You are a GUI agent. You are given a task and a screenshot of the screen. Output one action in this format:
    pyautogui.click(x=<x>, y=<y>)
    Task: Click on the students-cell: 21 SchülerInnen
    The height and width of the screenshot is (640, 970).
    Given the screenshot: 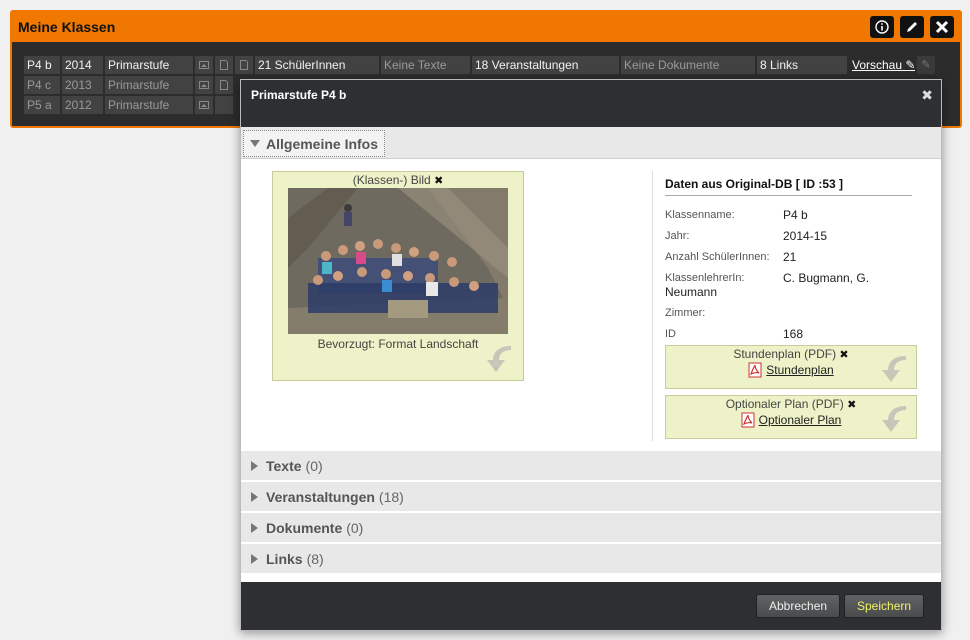 What is the action you would take?
    pyautogui.click(x=317, y=65)
    